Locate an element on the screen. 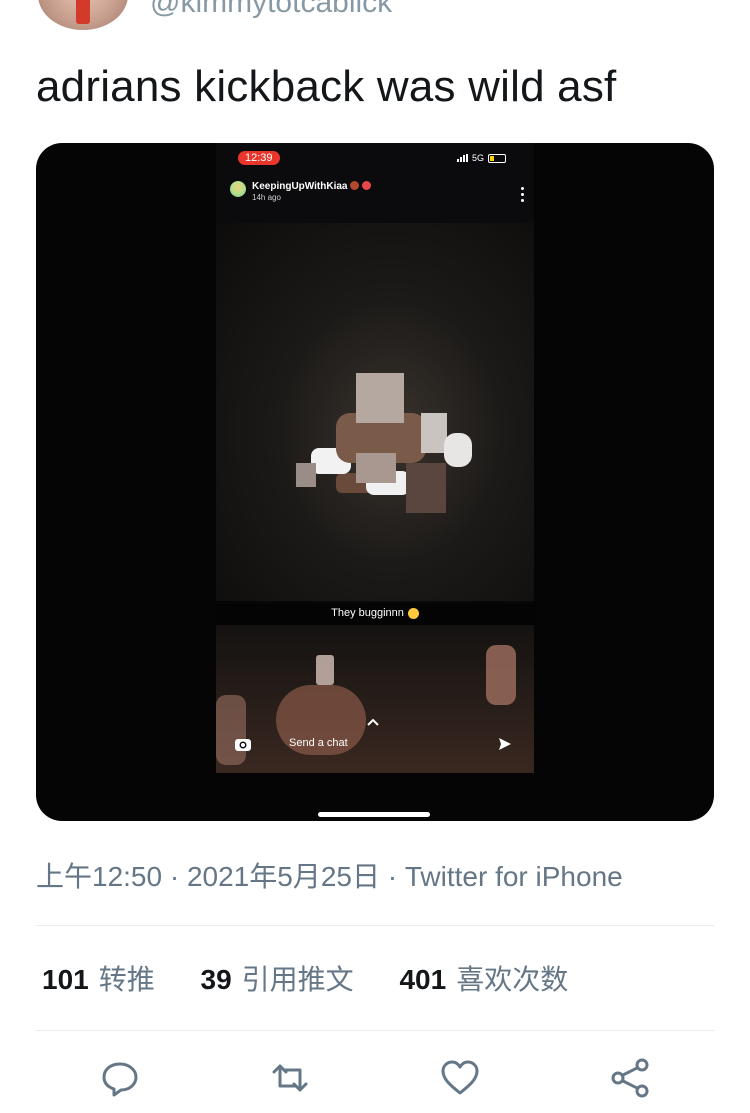 This screenshot has height=1113, width=750. send-icon is located at coordinates (505, 744).